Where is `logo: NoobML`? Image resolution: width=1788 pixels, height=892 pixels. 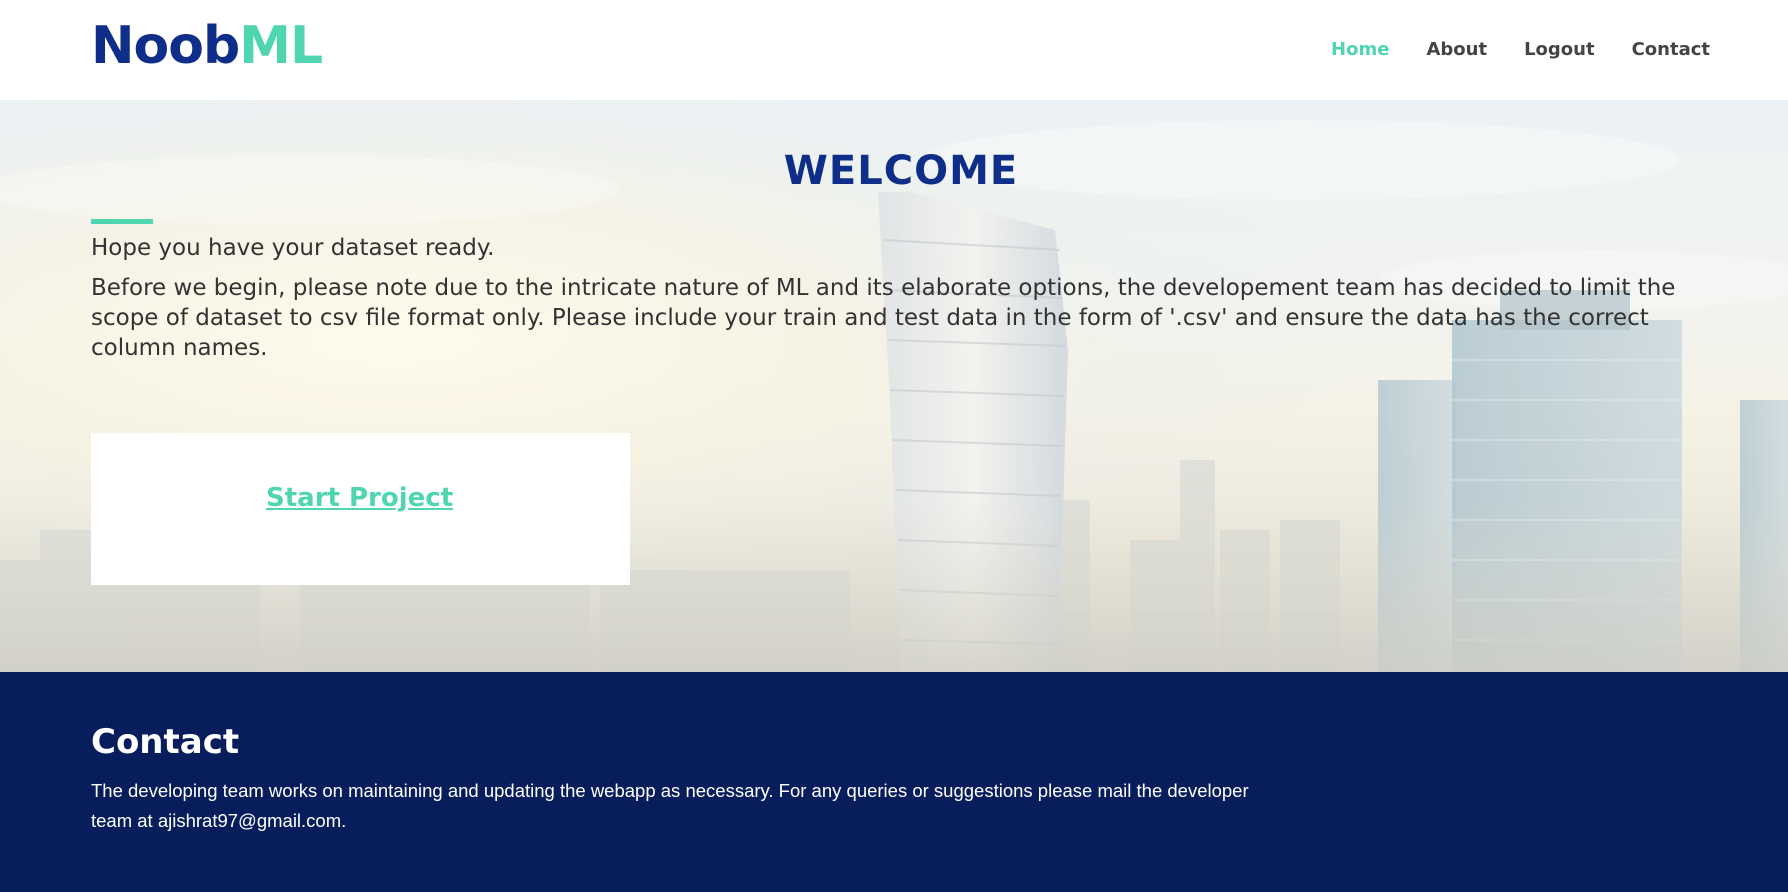
logo: NoobML is located at coordinates (207, 46).